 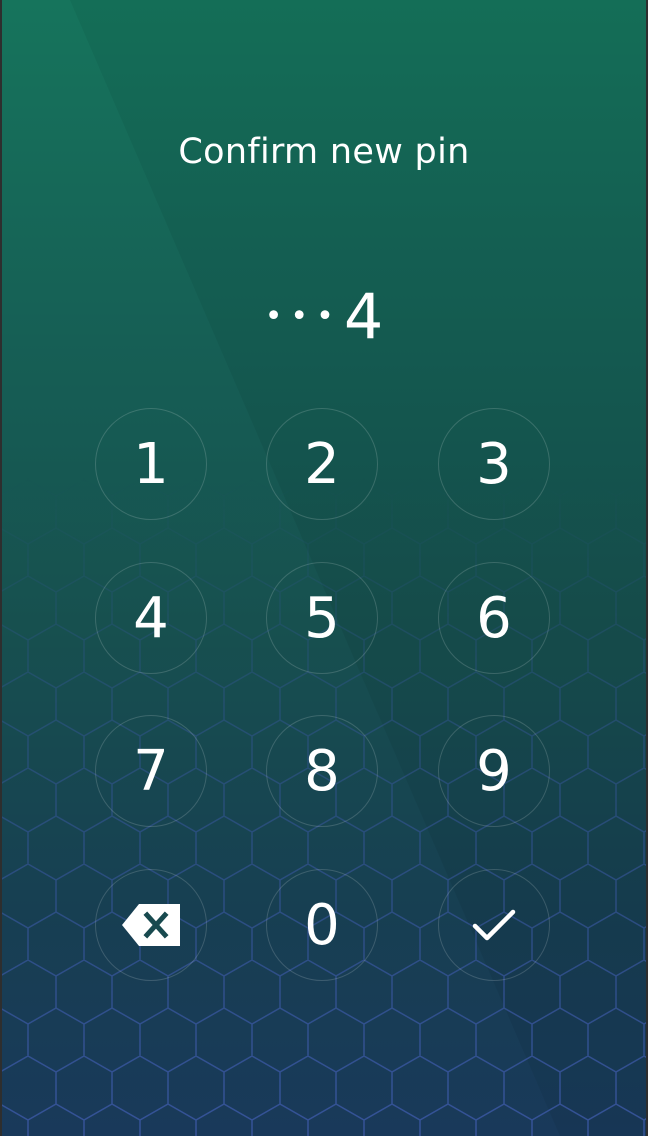 What do you see at coordinates (151, 464) in the screenshot?
I see `key-1: 1` at bounding box center [151, 464].